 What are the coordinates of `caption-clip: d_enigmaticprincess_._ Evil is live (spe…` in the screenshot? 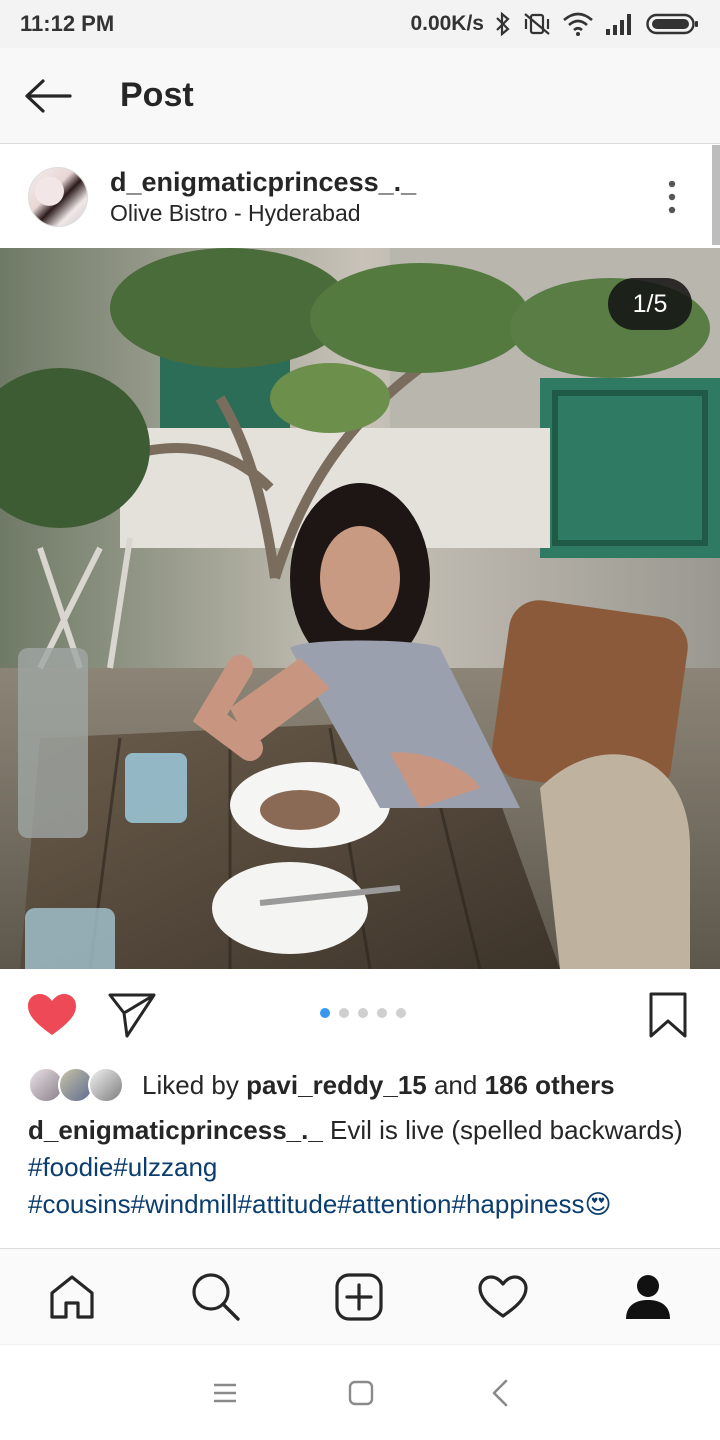 It's located at (360, 1180).